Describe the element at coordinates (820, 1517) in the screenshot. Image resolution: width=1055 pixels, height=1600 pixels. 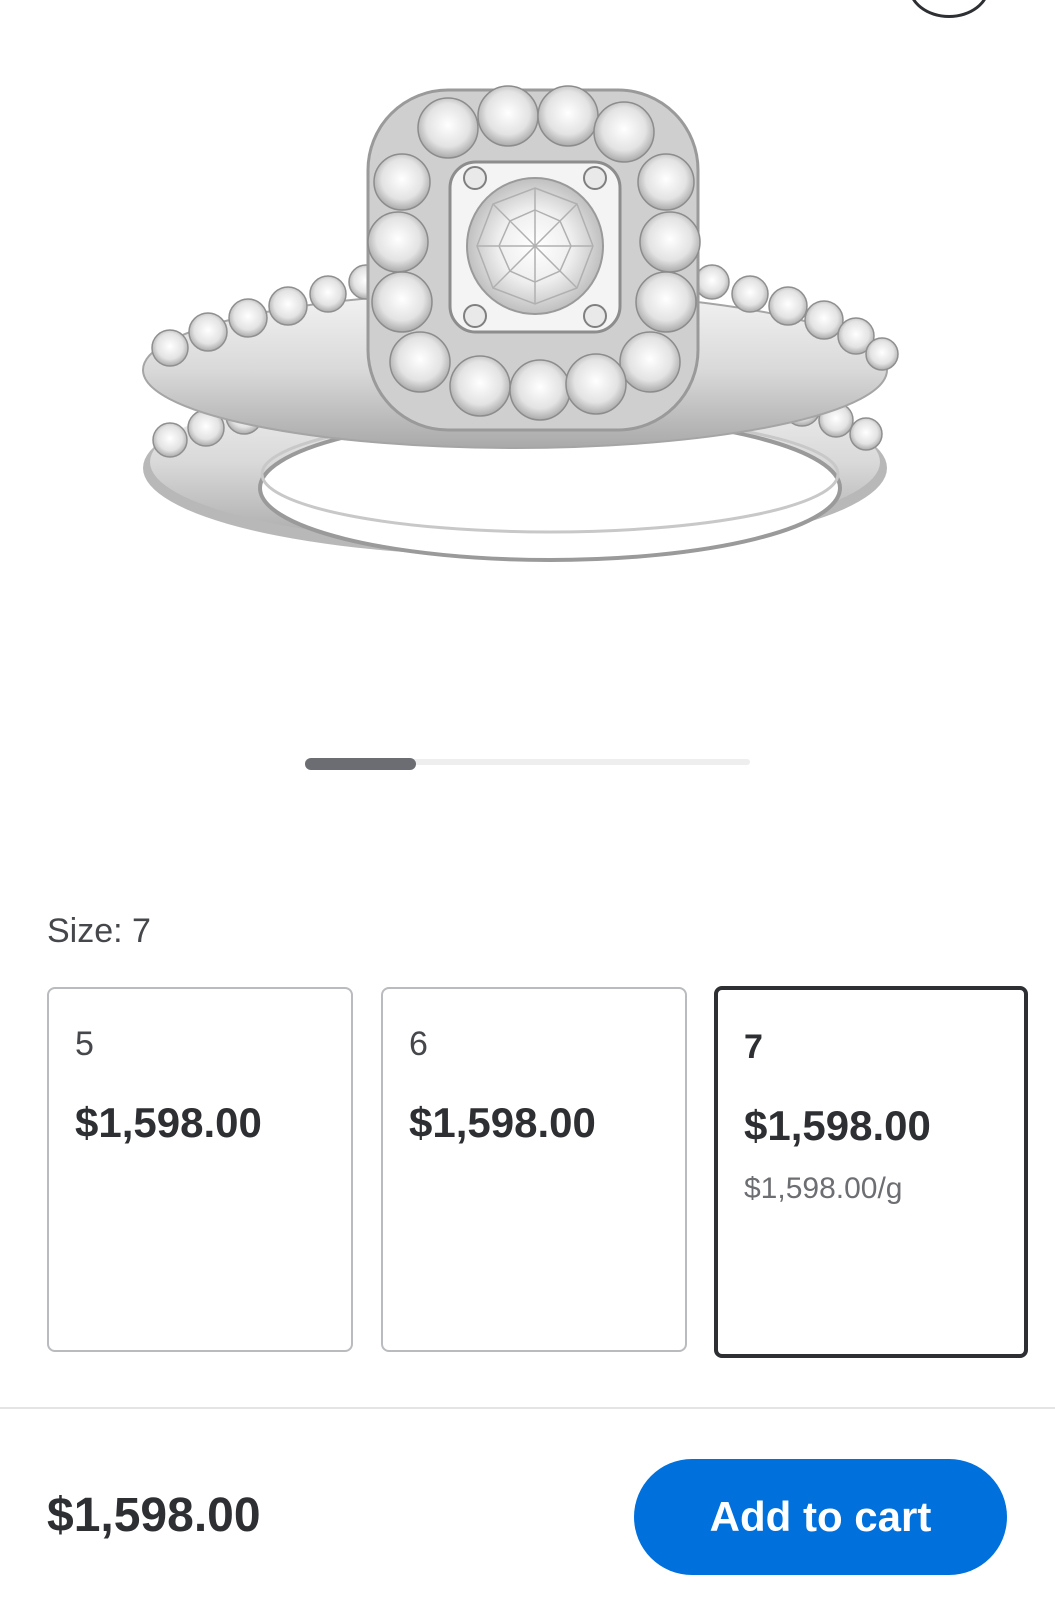
I see `add-to-cart-button: Add to cart` at that location.